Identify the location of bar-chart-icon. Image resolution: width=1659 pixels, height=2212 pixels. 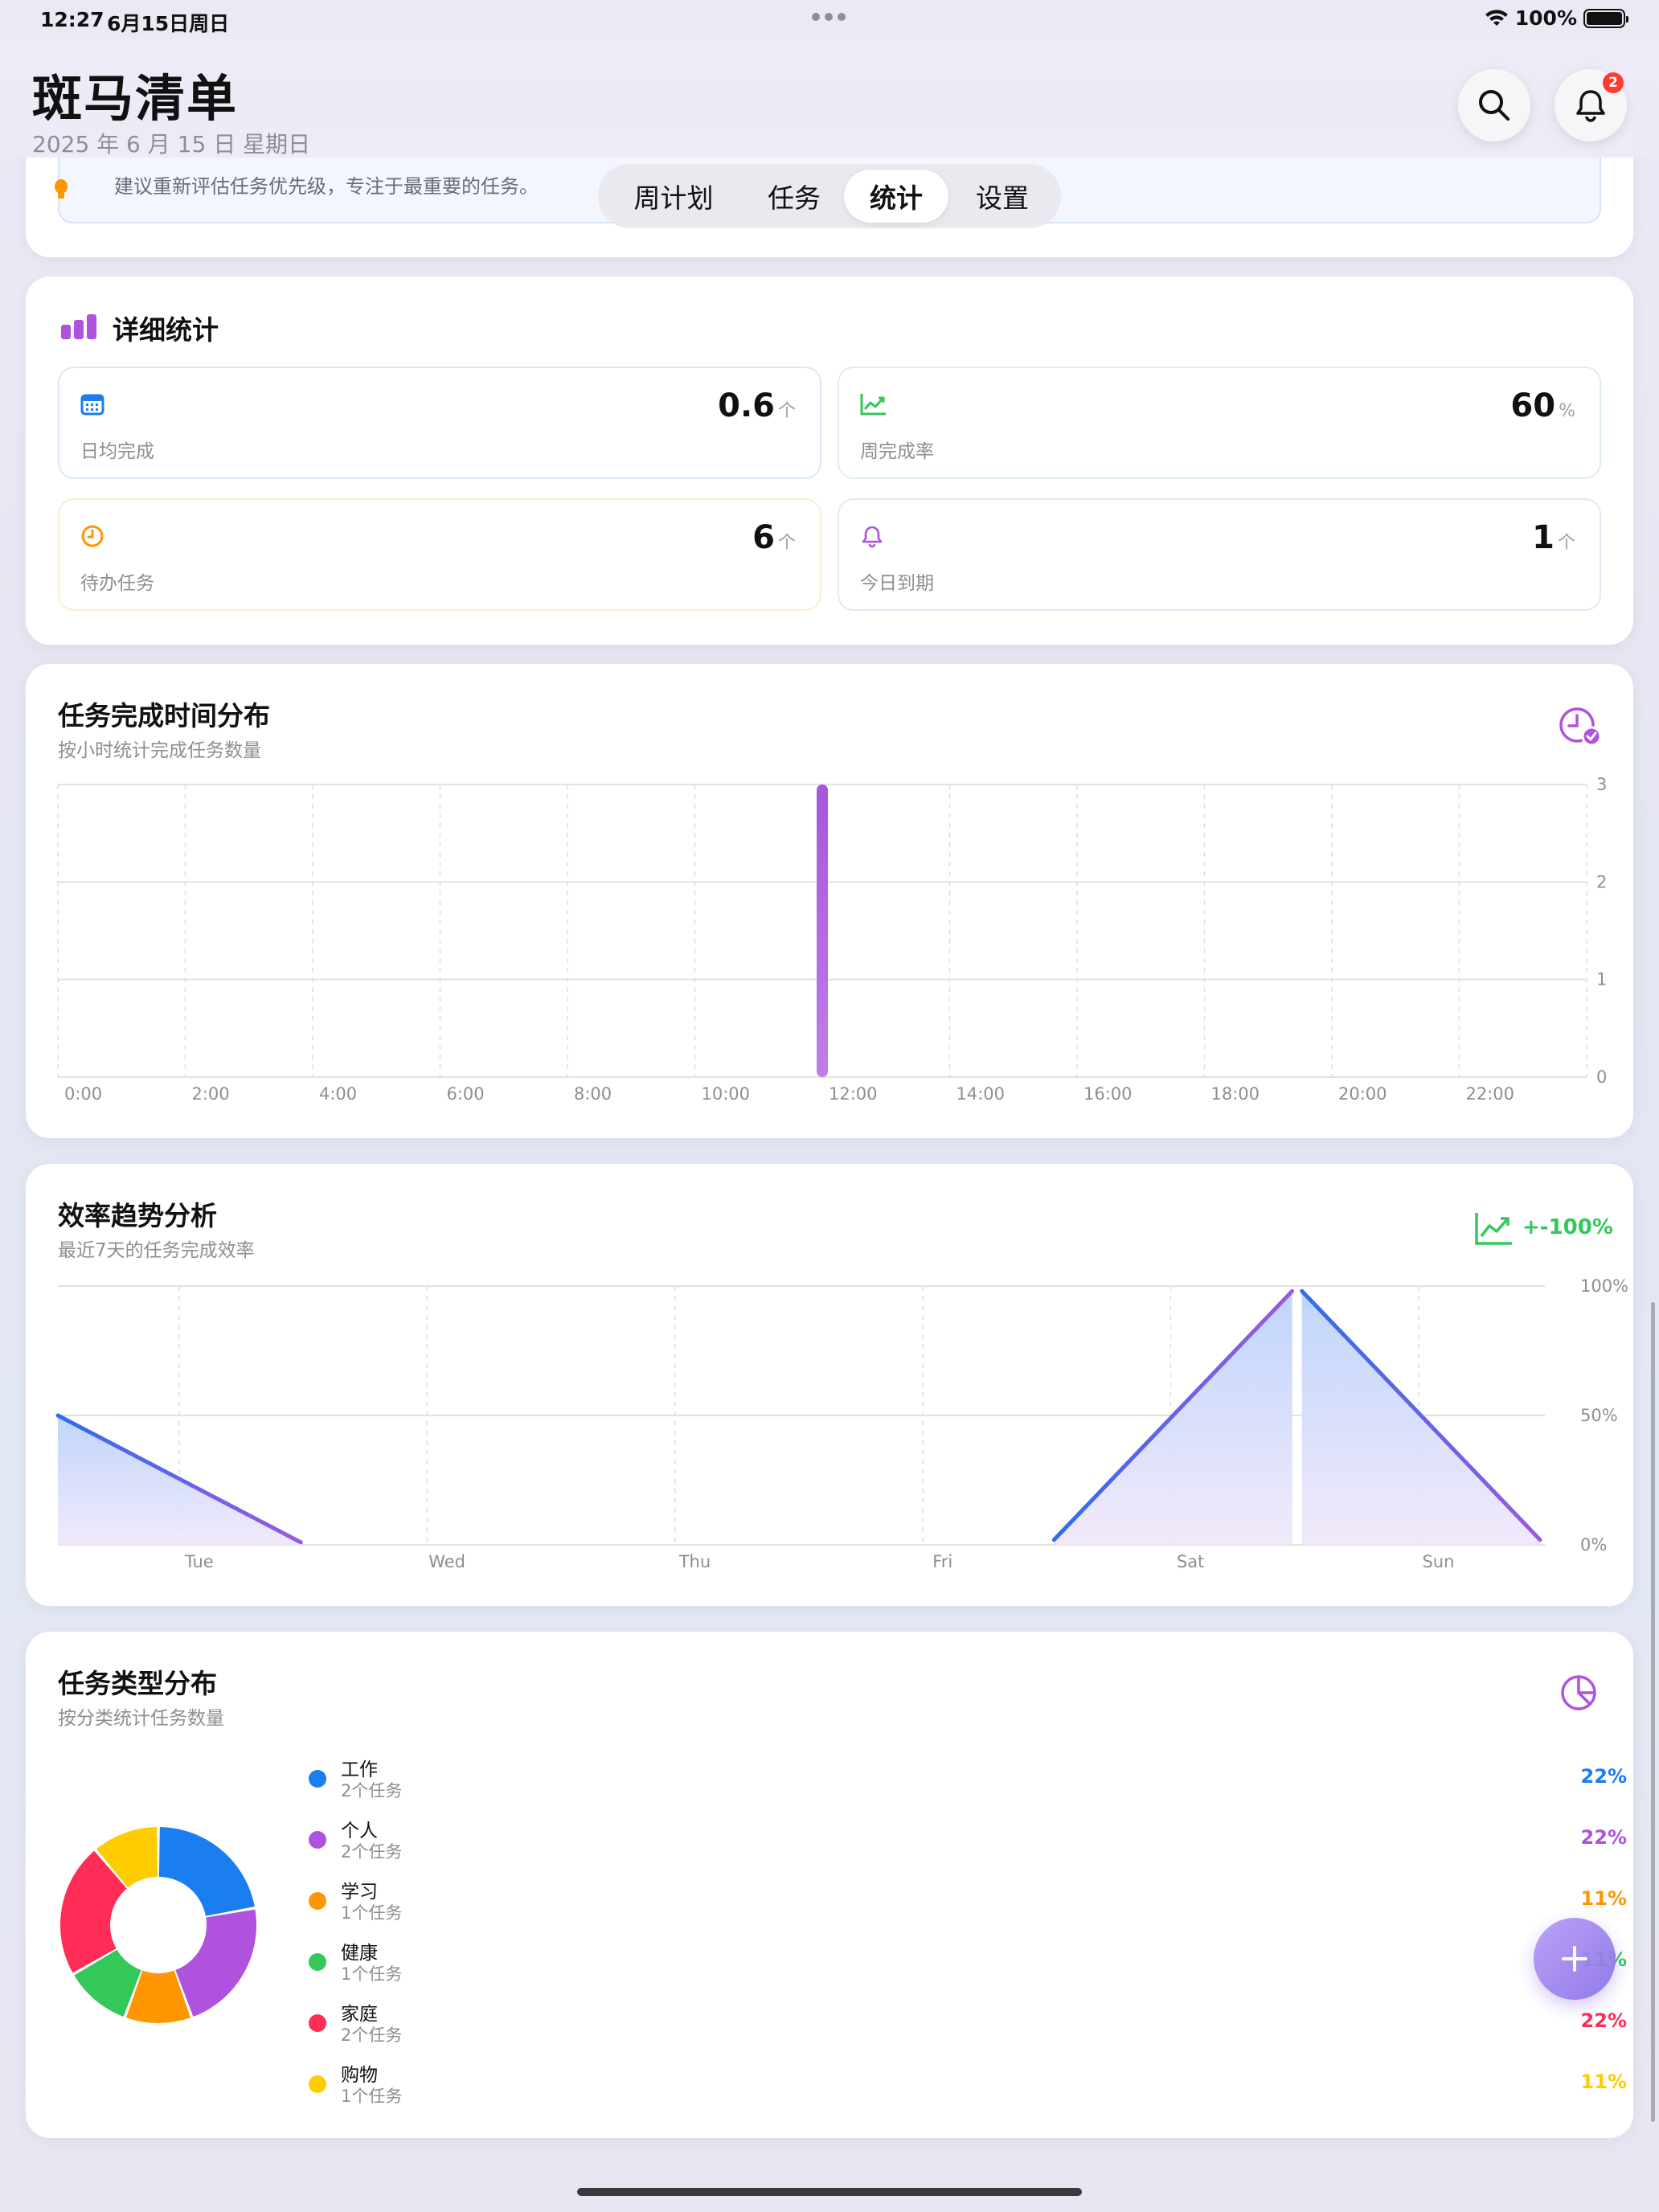
(78, 326).